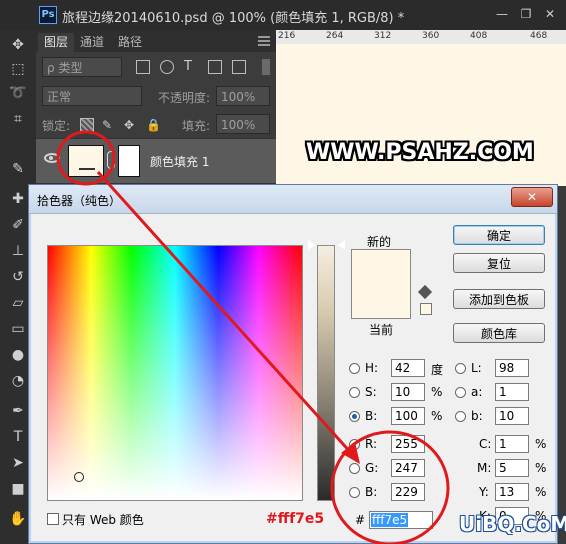 Image resolution: width=566 pixels, height=544 pixels. What do you see at coordinates (408, 368) in the screenshot?
I see `h-input: 42` at bounding box center [408, 368].